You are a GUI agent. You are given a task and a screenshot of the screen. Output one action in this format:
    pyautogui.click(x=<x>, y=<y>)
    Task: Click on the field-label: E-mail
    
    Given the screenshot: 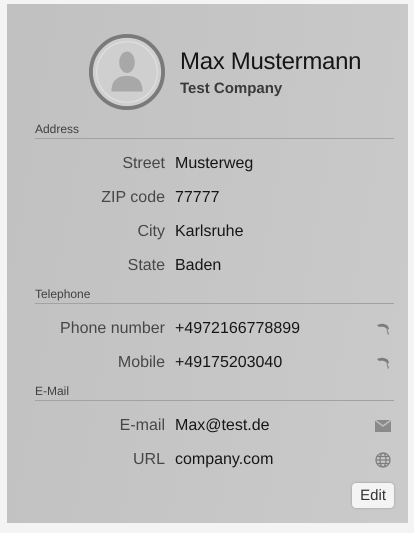 What is the action you would take?
    pyautogui.click(x=141, y=426)
    